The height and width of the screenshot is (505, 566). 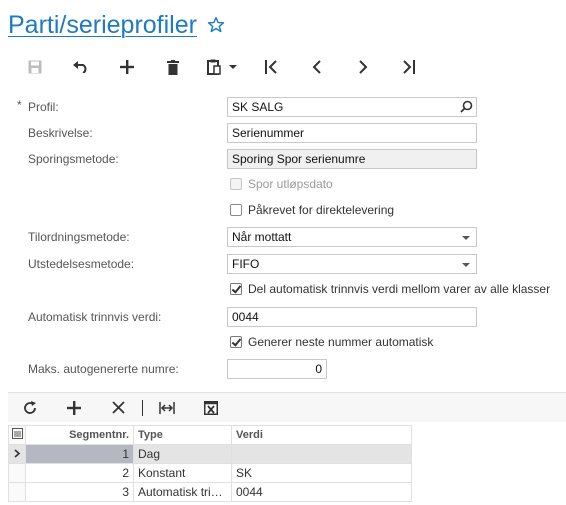 I want to click on refresh-button, so click(x=30, y=408).